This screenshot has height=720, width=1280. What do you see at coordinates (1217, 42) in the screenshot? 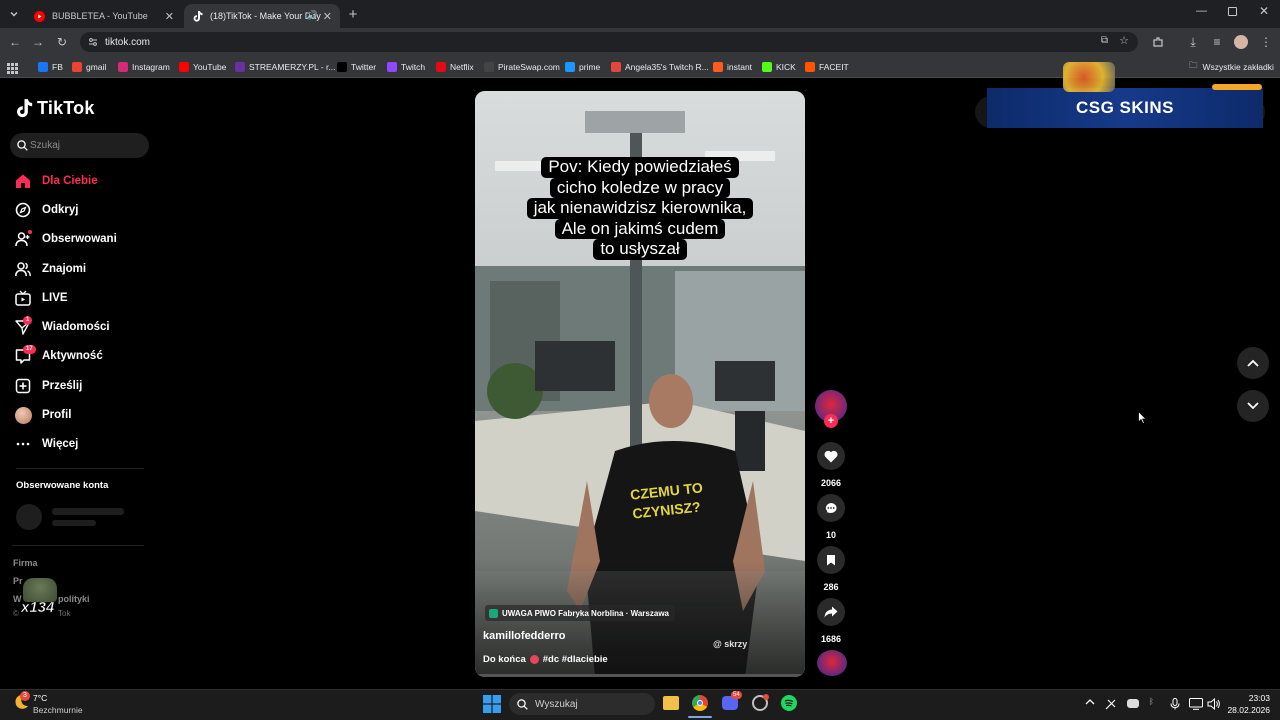
I see `media-icon: ≡` at bounding box center [1217, 42].